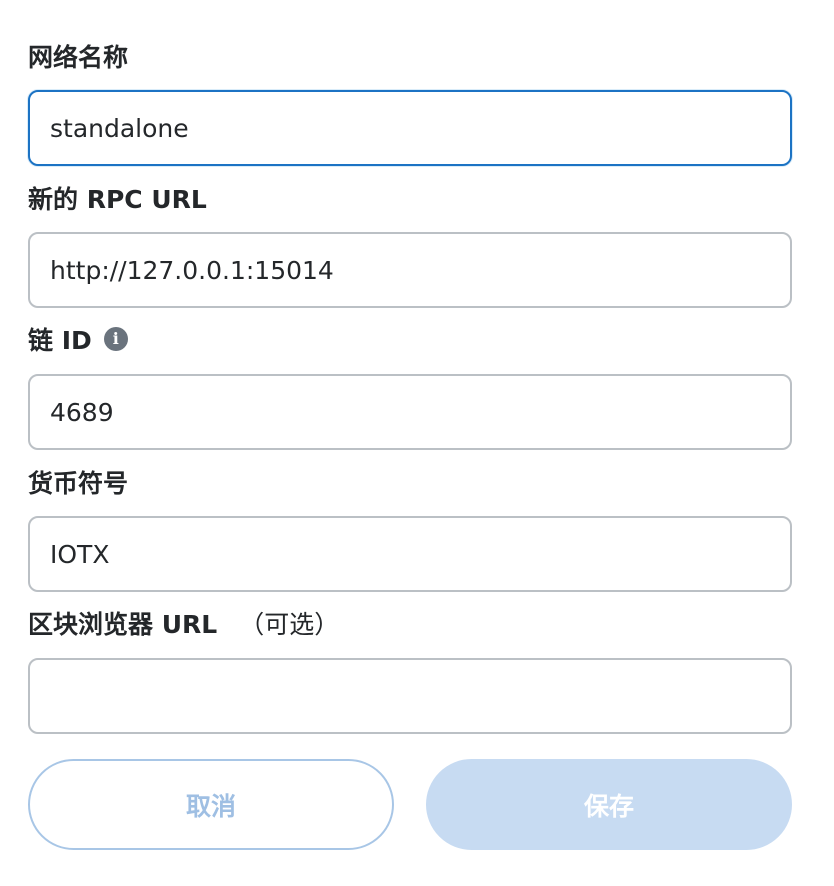 The width and height of the screenshot is (834, 886). I want to click on block-explorer-input, so click(410, 696).